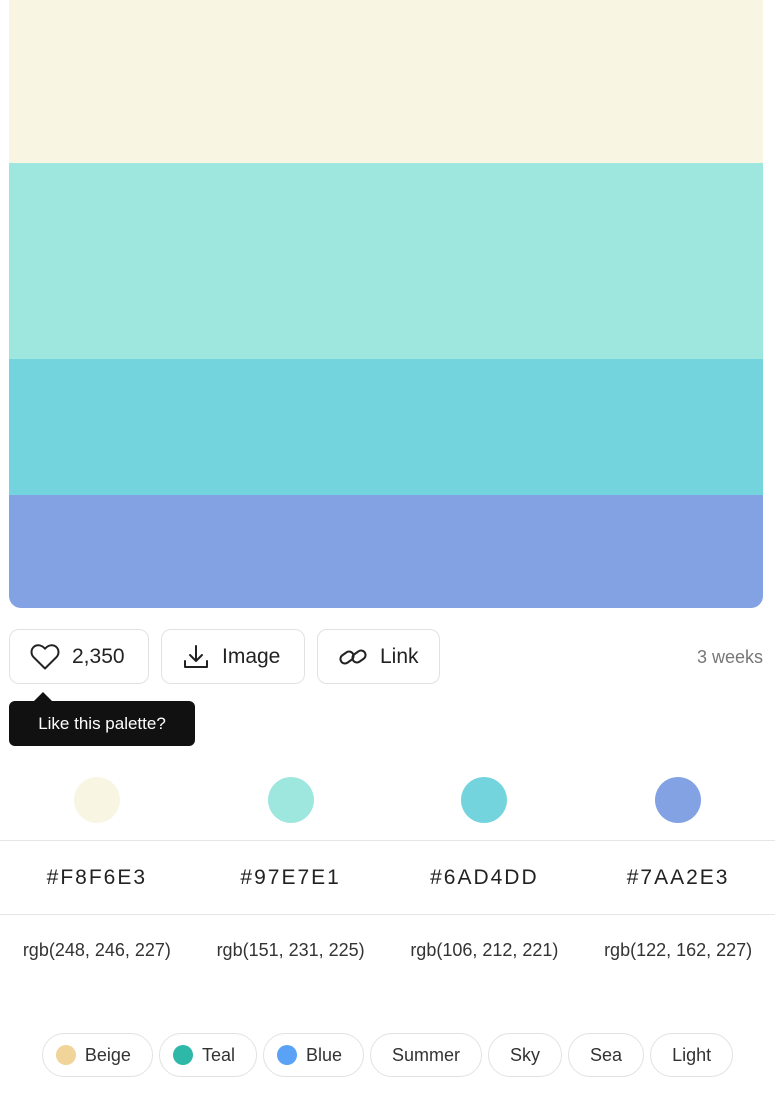 This screenshot has height=1102, width=775. What do you see at coordinates (323, 1054) in the screenshot?
I see `tag-label: Blue` at bounding box center [323, 1054].